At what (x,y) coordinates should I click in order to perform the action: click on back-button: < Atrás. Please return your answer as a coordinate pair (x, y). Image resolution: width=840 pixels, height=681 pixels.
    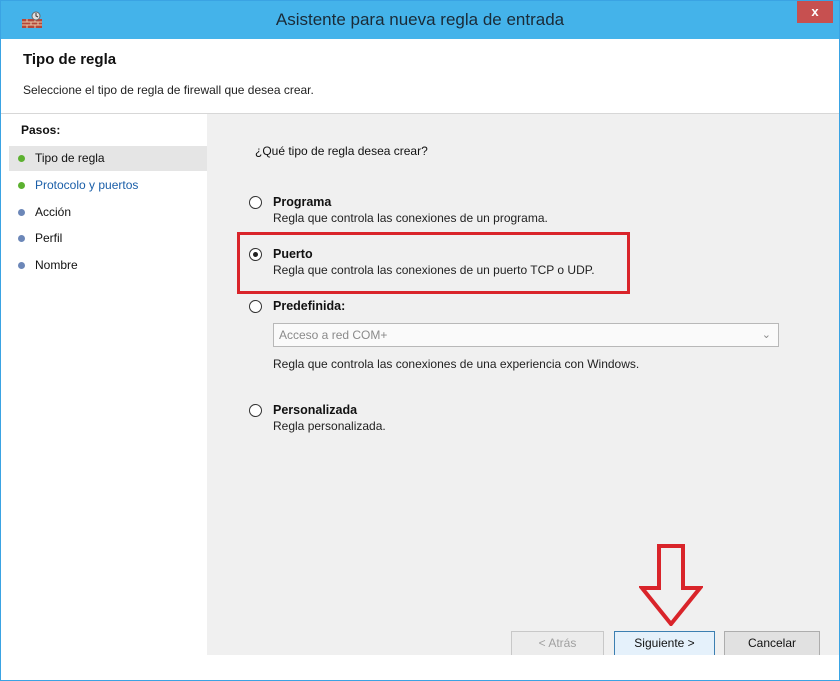
    Looking at the image, I should click on (557, 643).